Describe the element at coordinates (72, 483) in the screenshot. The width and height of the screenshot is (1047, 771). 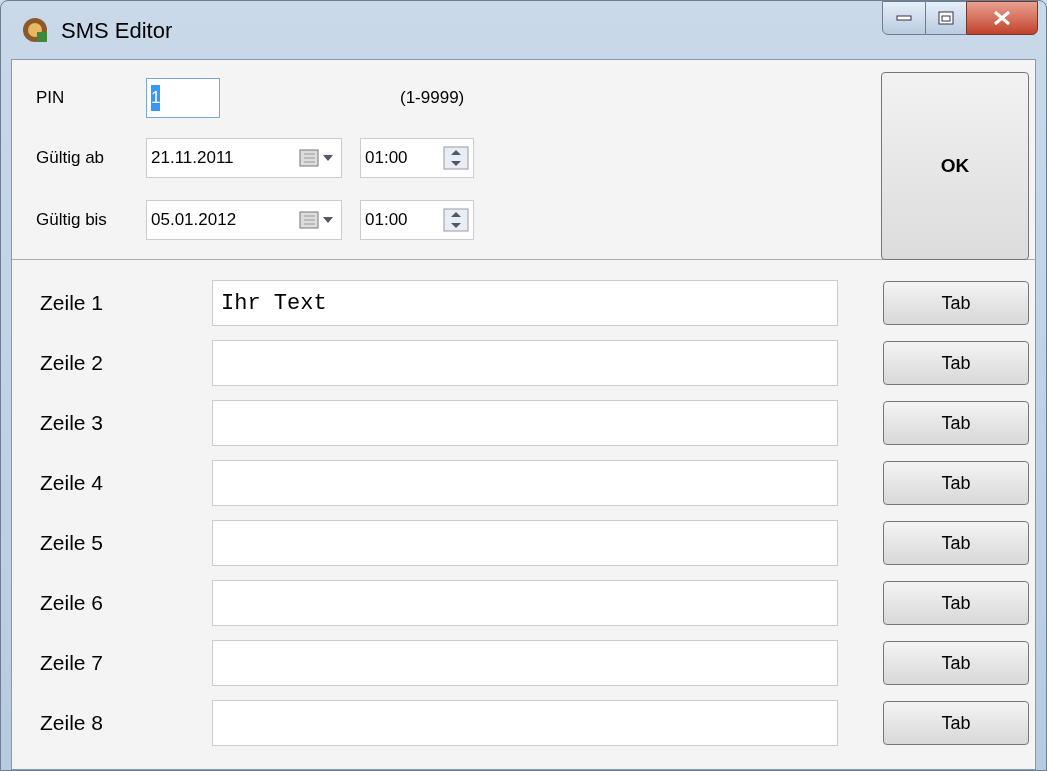
I see `line-label: Zeile 4` at that location.